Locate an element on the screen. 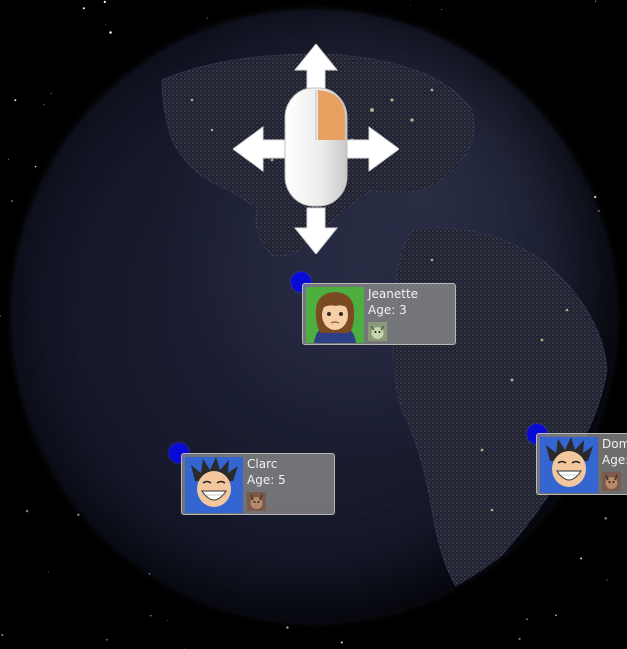 The height and width of the screenshot is (649, 627). person-card-jeanette: Jeanette Age: 3 is located at coordinates (379, 314).